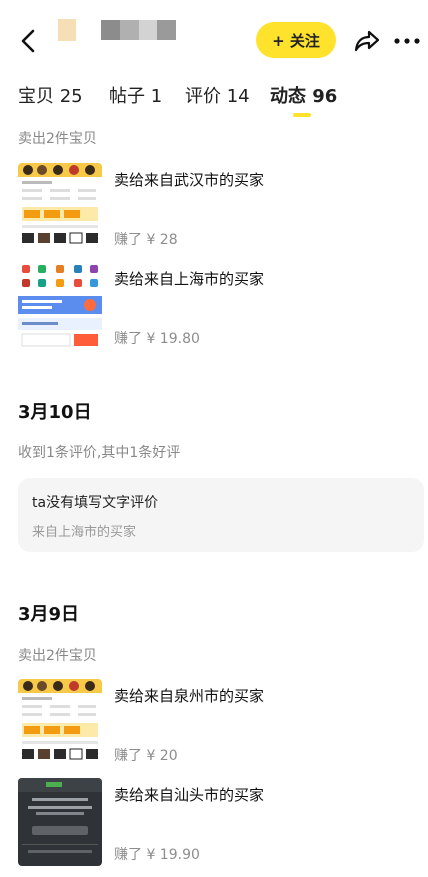 The width and height of the screenshot is (428, 877). What do you see at coordinates (189, 180) in the screenshot?
I see `item-title: 卖给来自武汉市的买家` at bounding box center [189, 180].